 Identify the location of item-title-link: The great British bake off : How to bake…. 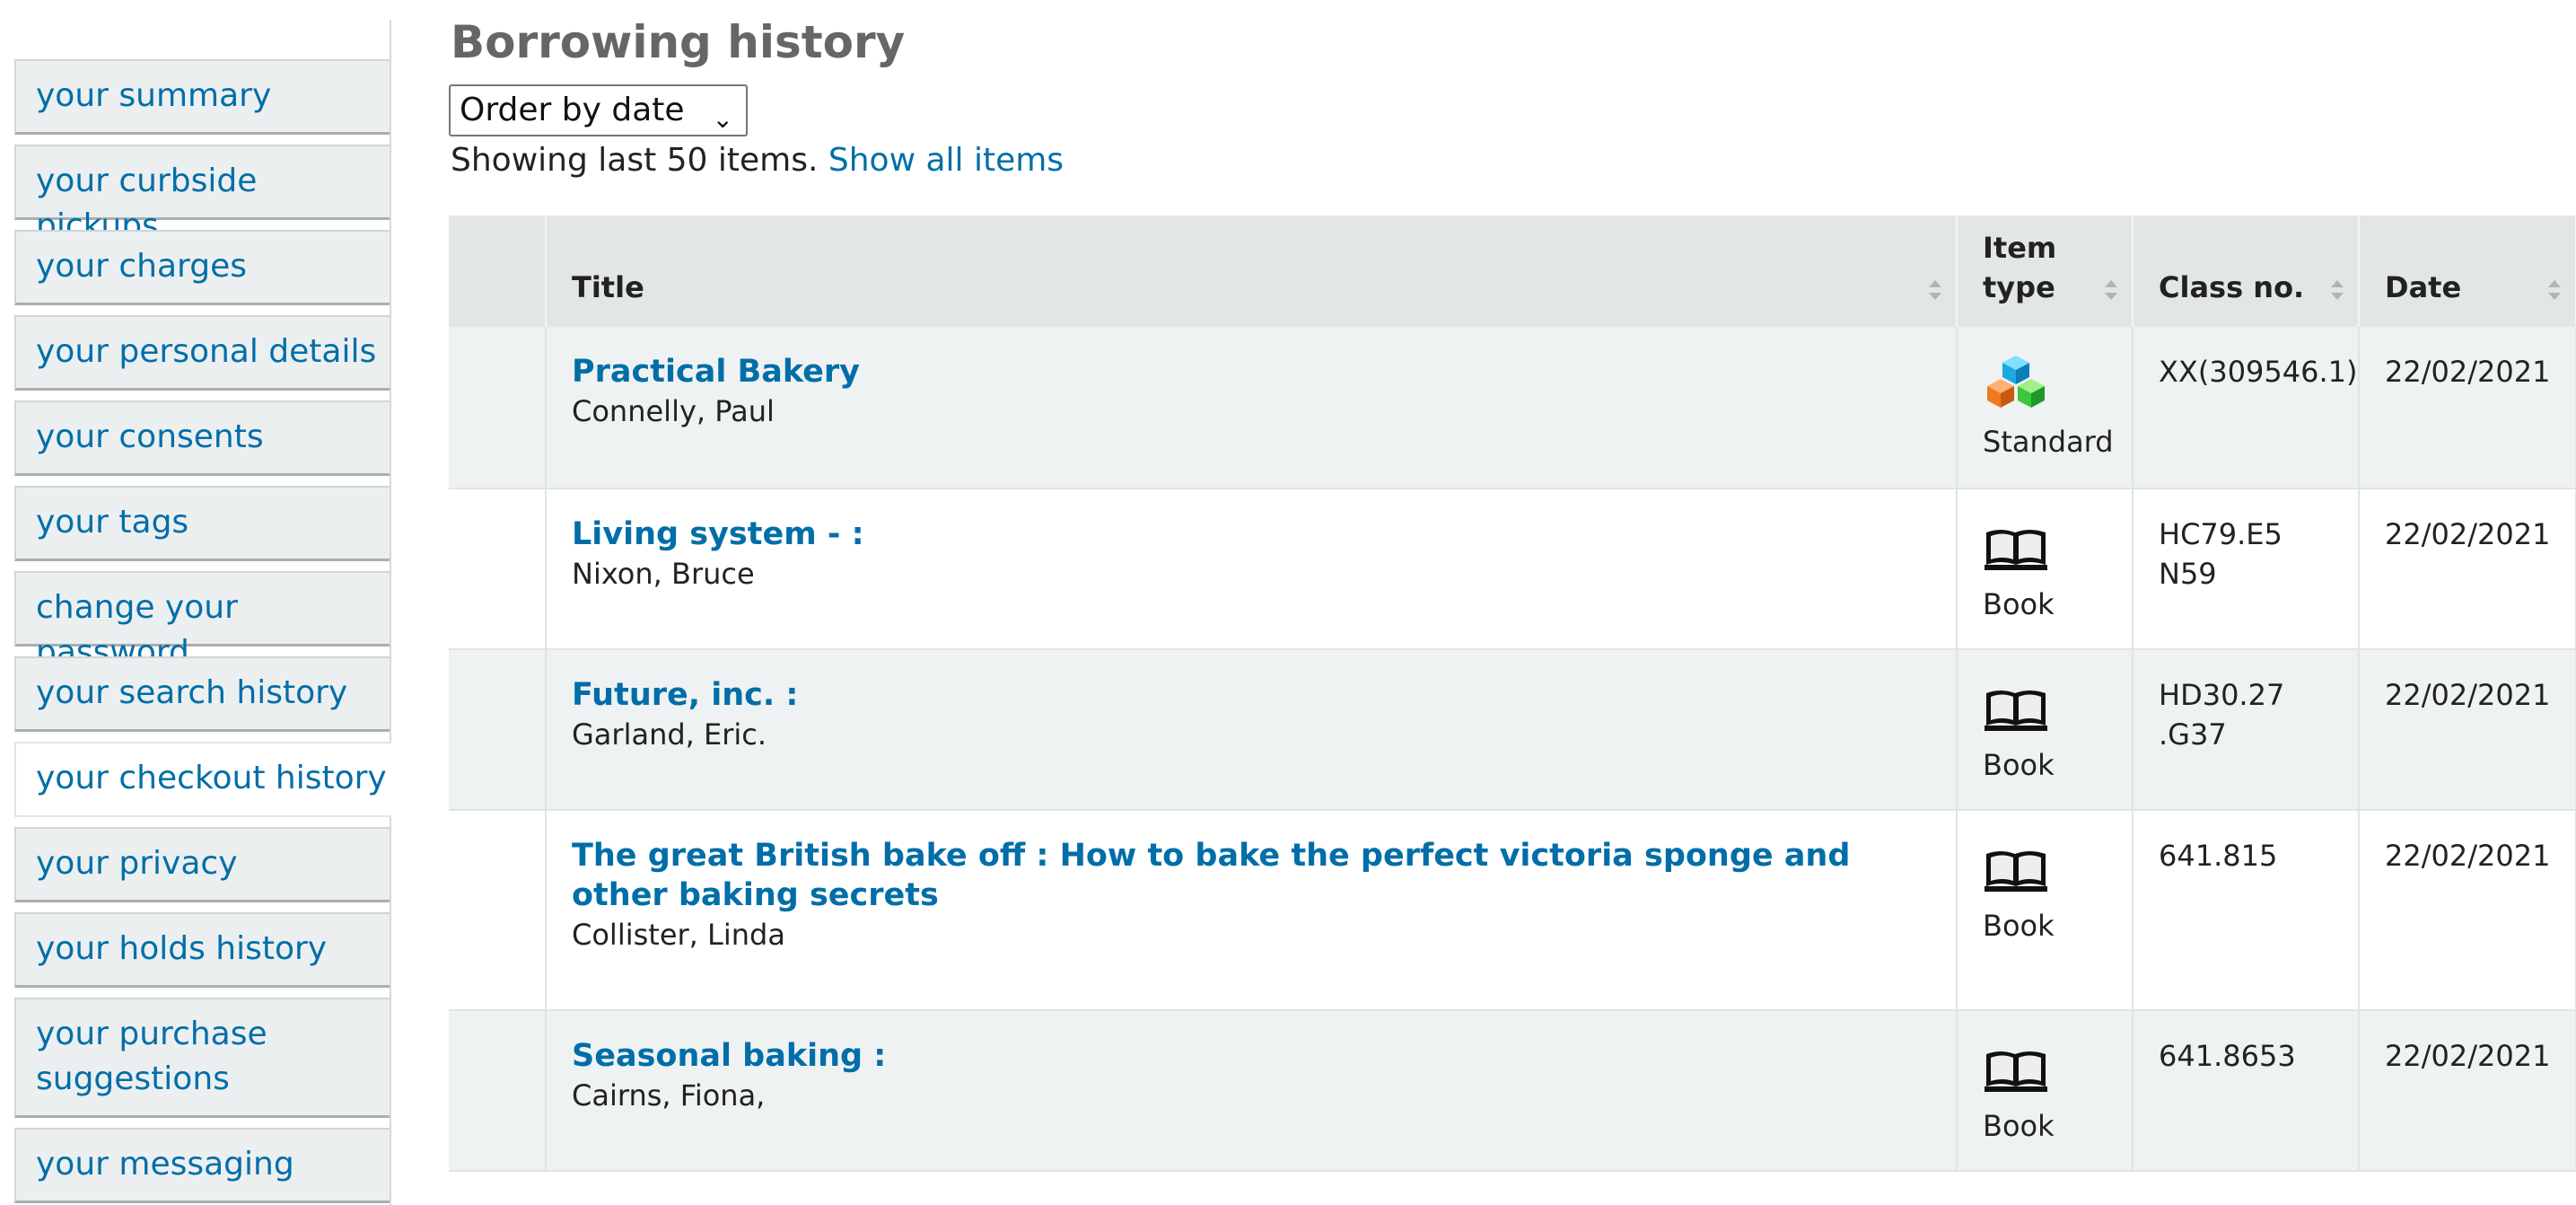
(1211, 876).